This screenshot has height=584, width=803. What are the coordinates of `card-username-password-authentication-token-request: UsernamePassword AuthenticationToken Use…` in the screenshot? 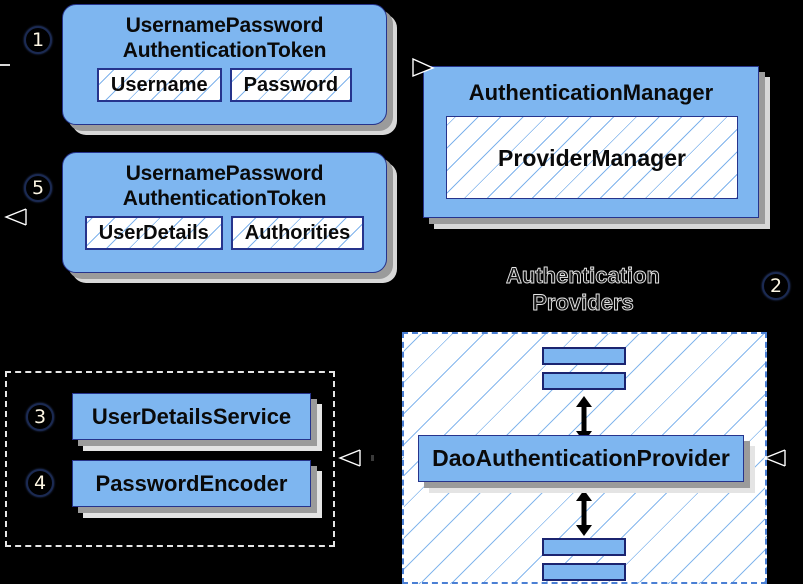 It's located at (224, 64).